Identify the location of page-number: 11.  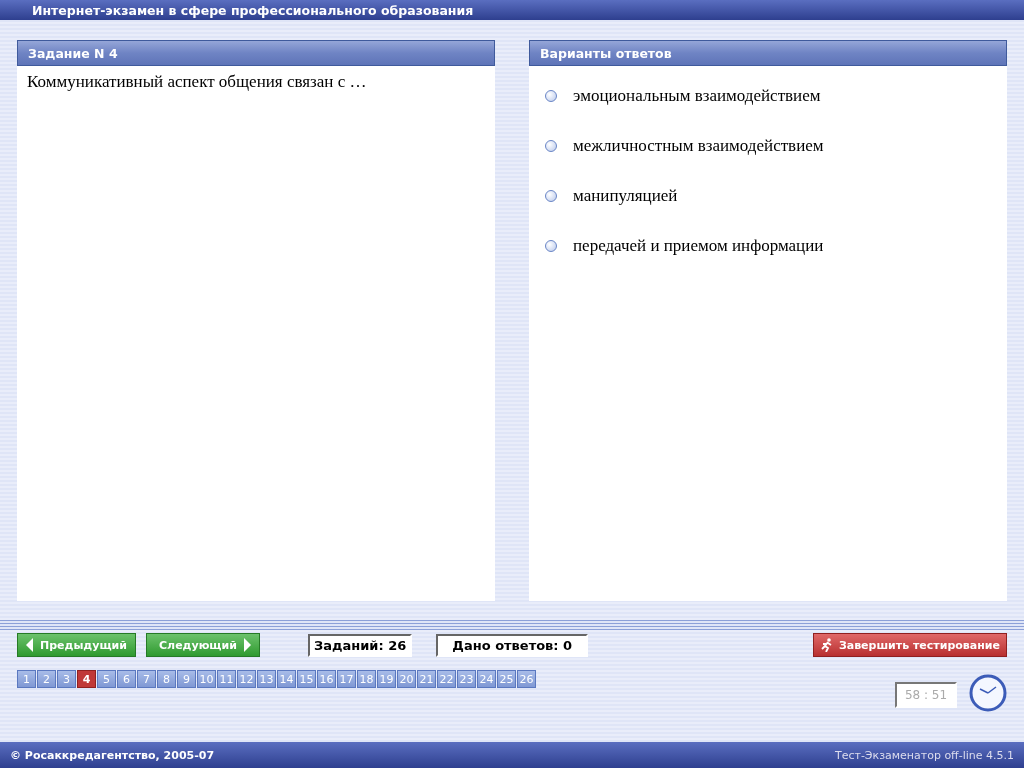
(226, 679).